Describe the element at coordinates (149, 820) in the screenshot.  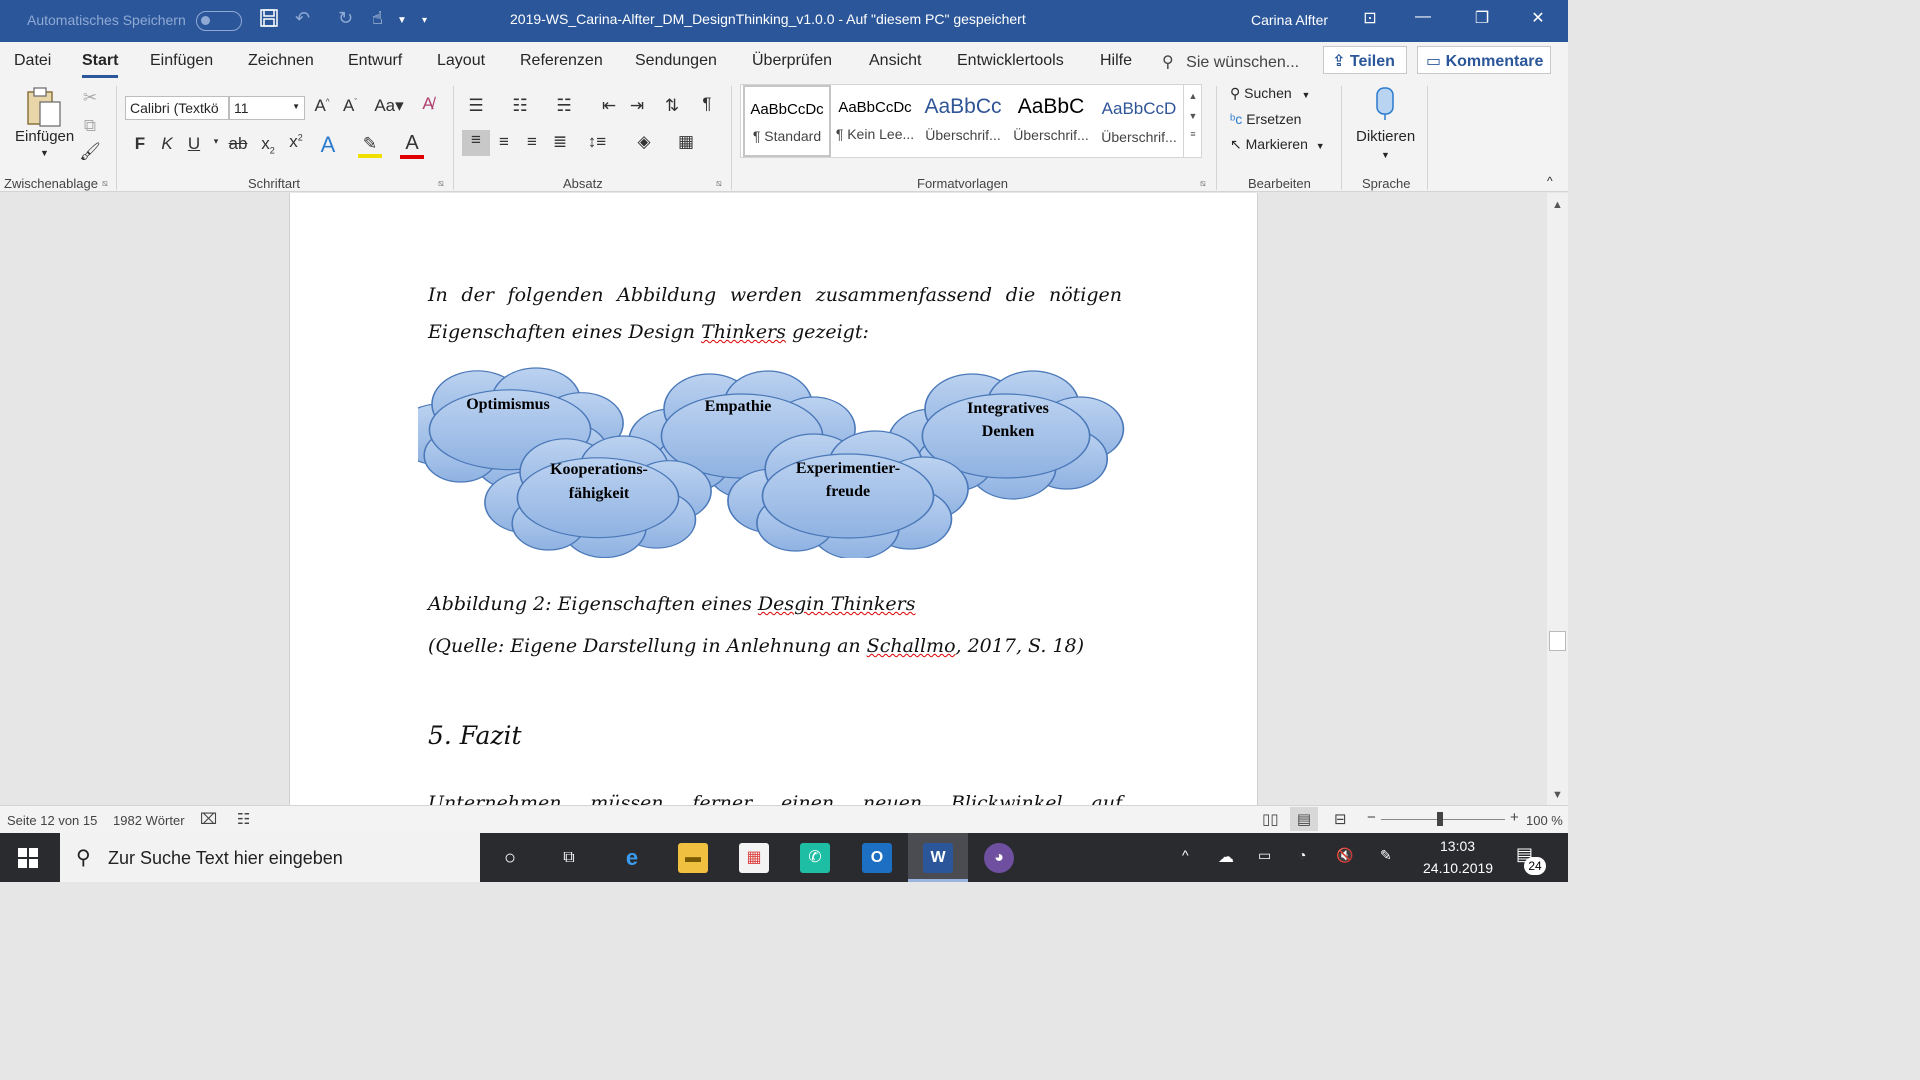
I see `word-count: 1982 Wörter` at that location.